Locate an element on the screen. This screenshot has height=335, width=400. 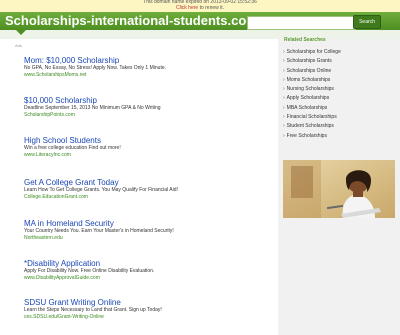
listing-url: www.LiteracyInc.com is located at coordinates (144, 155).